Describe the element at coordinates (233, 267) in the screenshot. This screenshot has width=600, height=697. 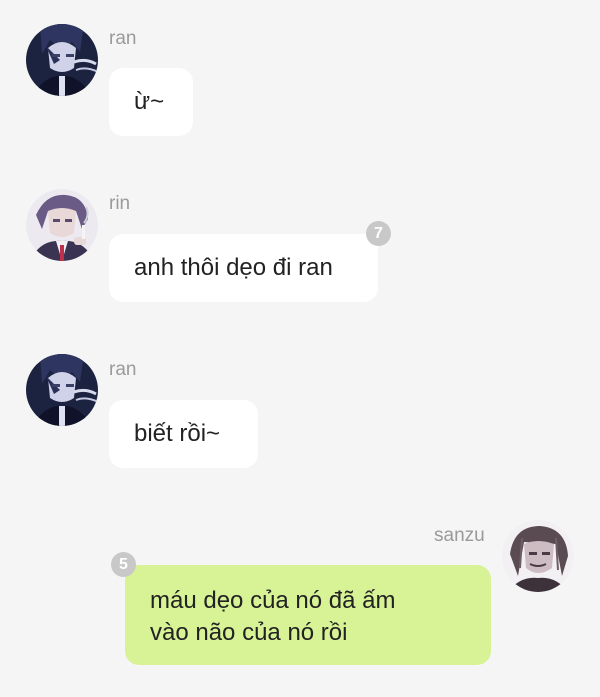
I see `message-text: anh thôi dẹo đi ran` at that location.